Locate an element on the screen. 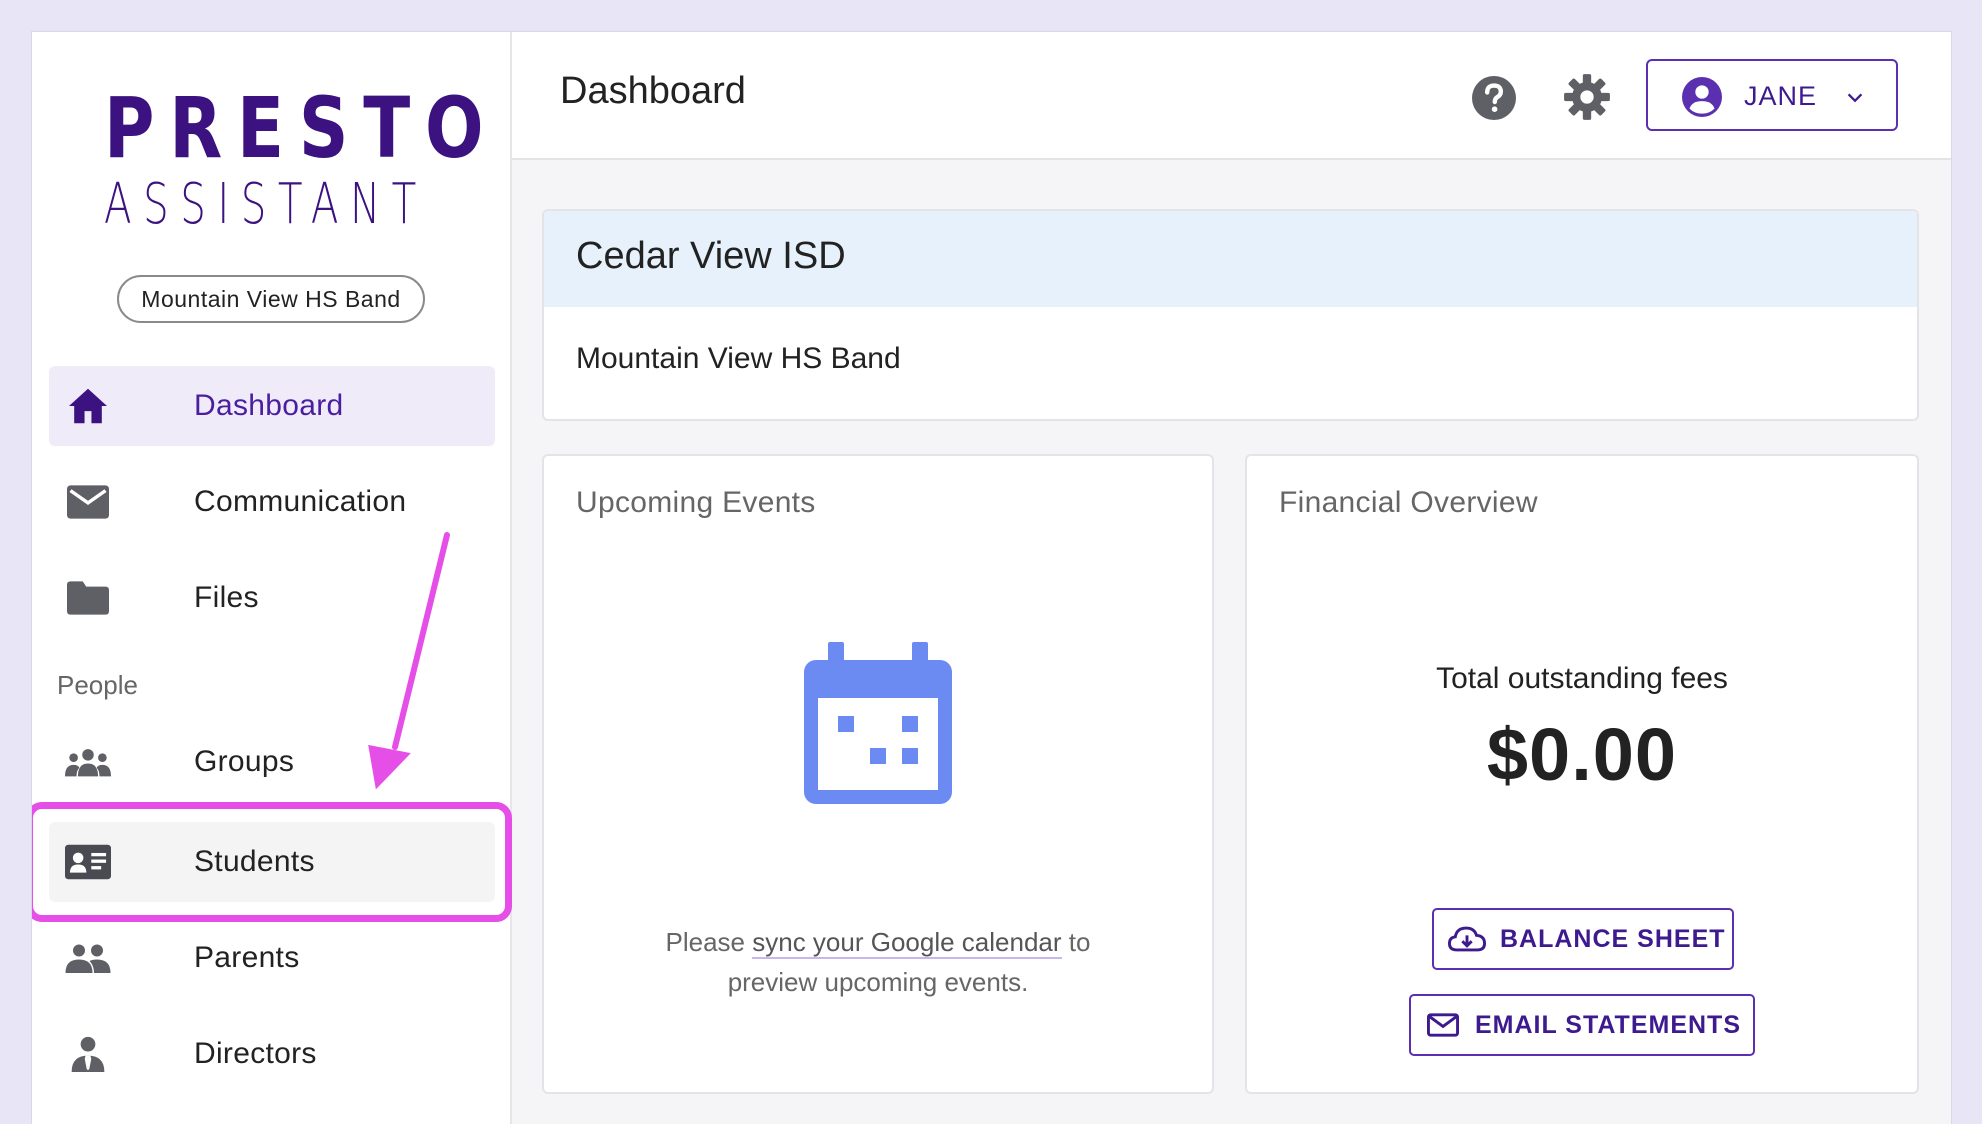 This screenshot has width=1982, height=1124. id-card-icon is located at coordinates (88, 862).